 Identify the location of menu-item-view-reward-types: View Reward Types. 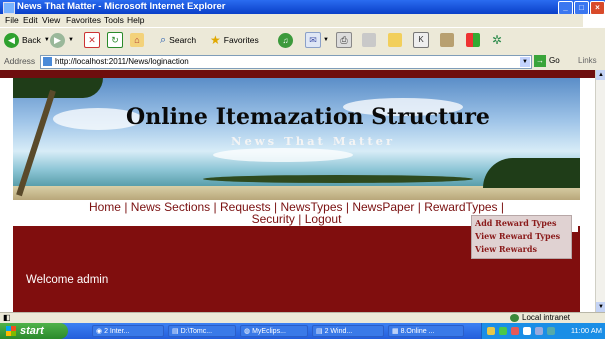
(517, 236).